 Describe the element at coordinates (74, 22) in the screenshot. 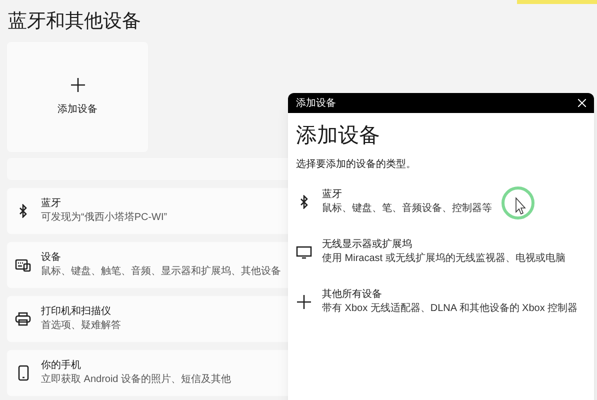

I see `page-title: 蓝牙和其他设备` at that location.